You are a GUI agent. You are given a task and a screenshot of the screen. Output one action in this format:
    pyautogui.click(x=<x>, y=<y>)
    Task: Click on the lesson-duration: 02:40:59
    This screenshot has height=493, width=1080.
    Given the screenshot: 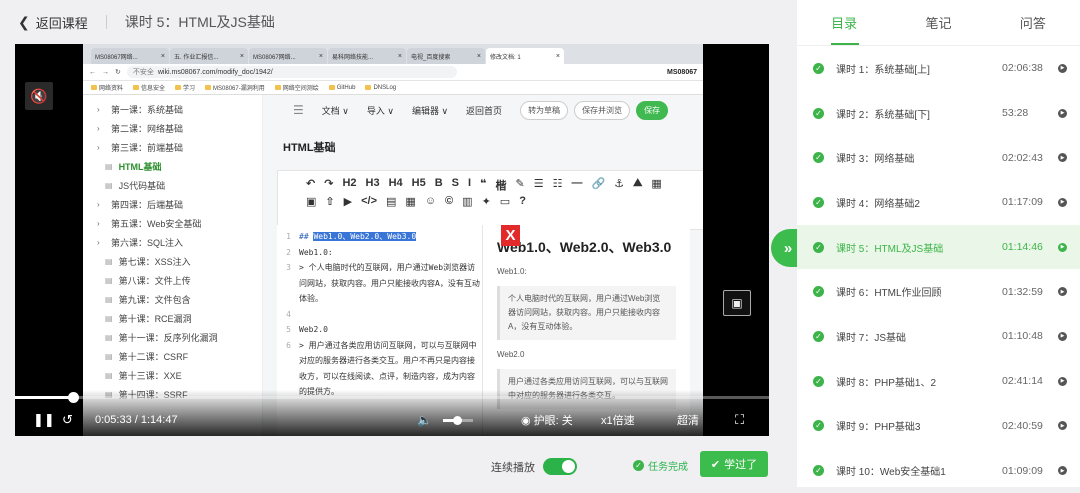 What is the action you would take?
    pyautogui.click(x=1022, y=425)
    